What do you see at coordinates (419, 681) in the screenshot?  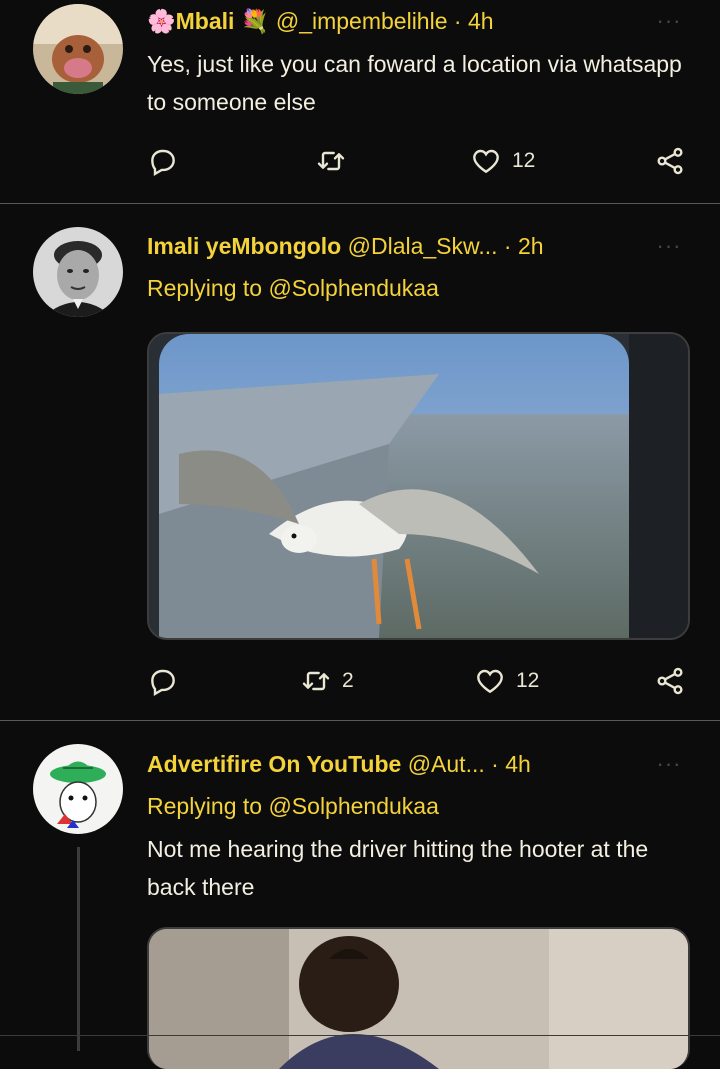 I see `tweet-actions: 2 12` at bounding box center [419, 681].